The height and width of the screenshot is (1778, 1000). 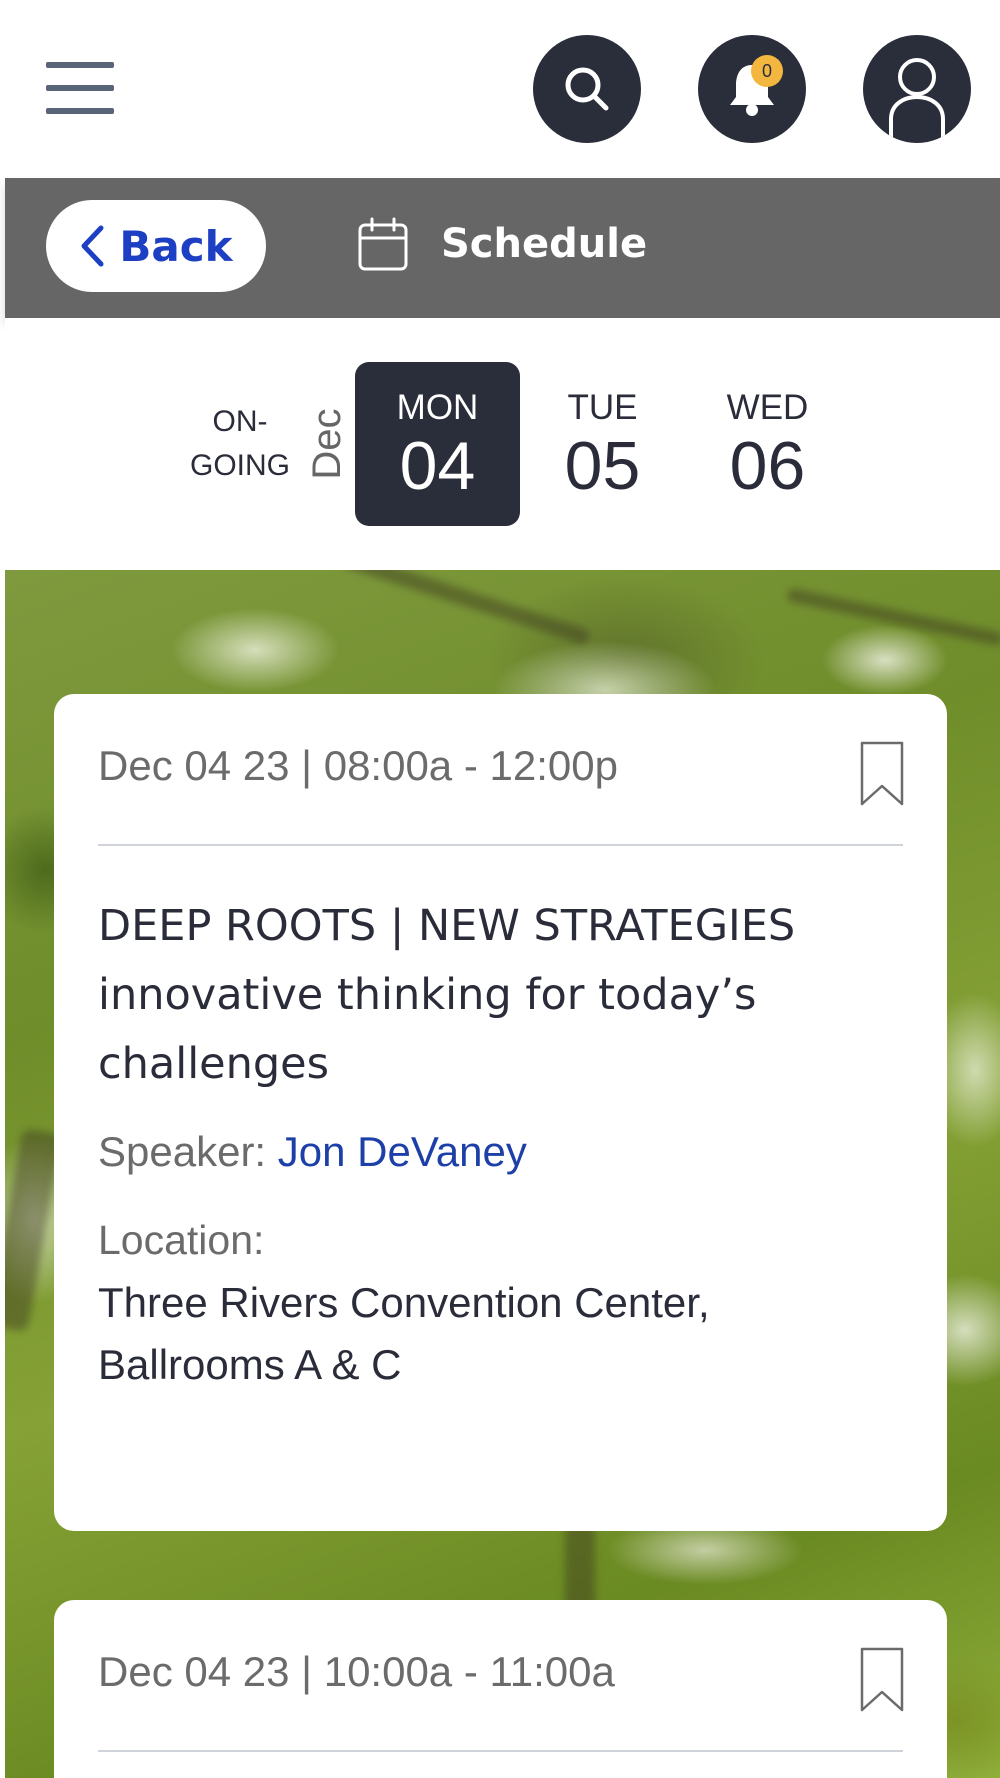 What do you see at coordinates (402, 1151) in the screenshot?
I see `speaker-link: Jon DeVaney` at bounding box center [402, 1151].